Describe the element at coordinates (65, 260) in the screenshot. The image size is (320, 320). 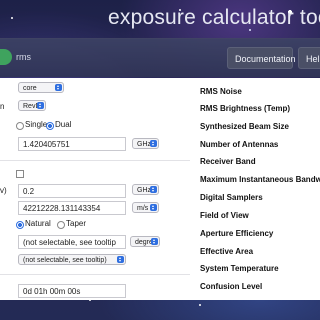
I see `taper-option-value: (not selectable, see tooltip)` at that location.